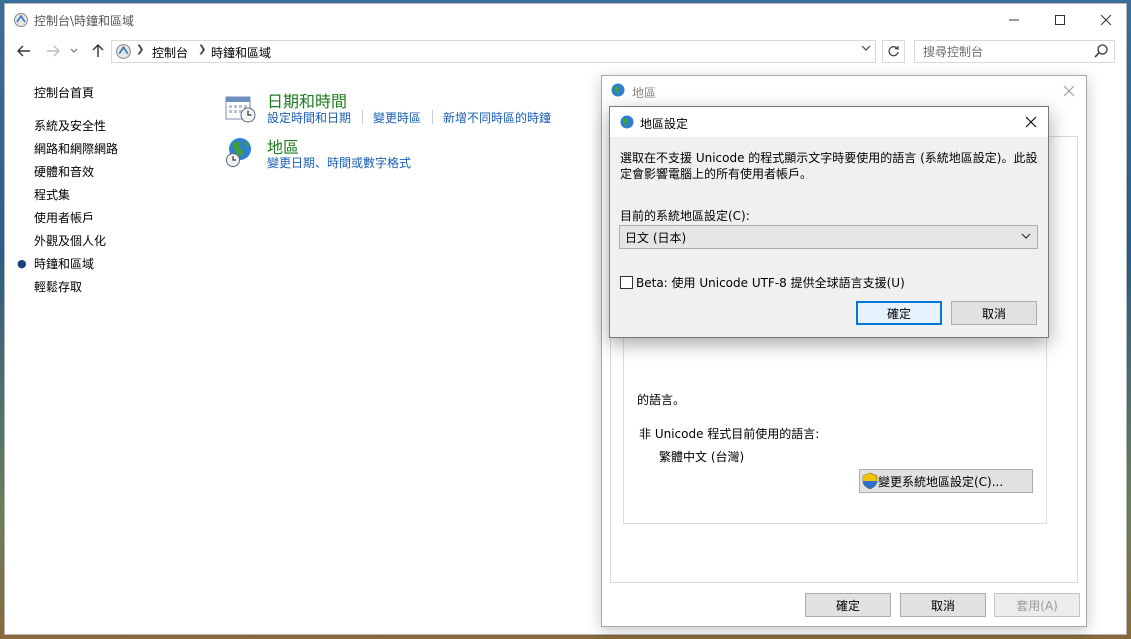 This screenshot has width=1131, height=639. What do you see at coordinates (76, 148) in the screenshot?
I see `nav-network-internet: 網路和網際網路` at bounding box center [76, 148].